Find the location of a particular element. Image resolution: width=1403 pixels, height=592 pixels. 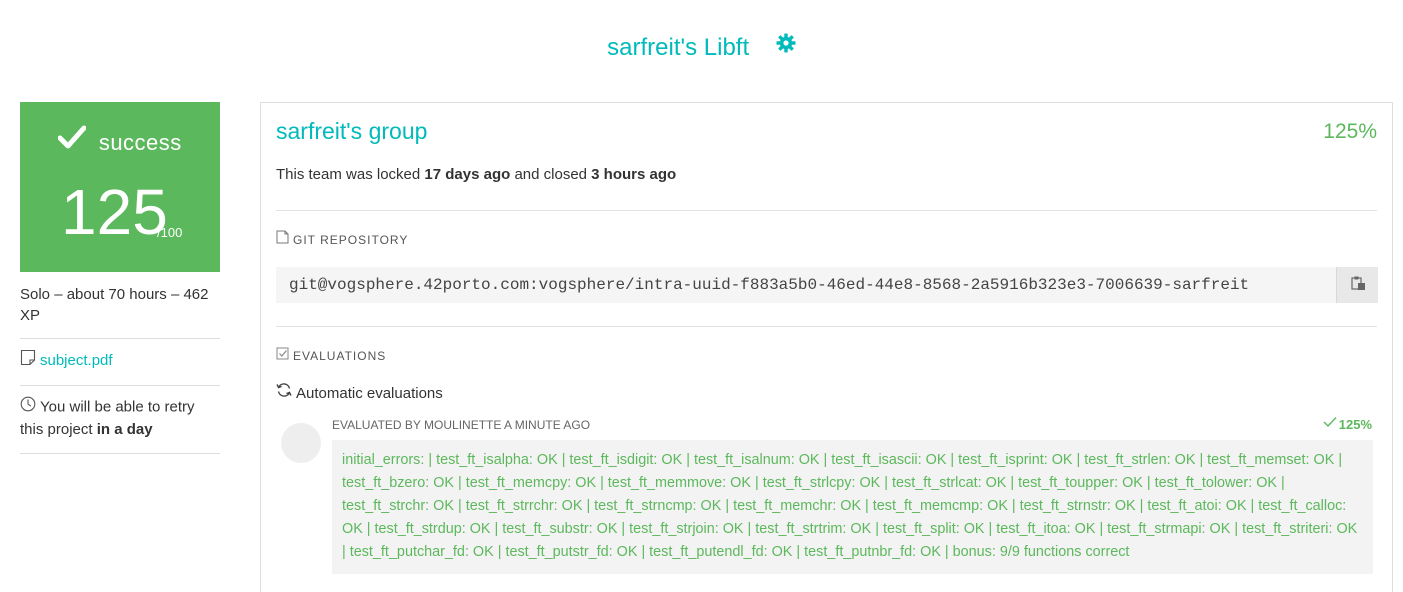

team-percent: 125% is located at coordinates (1350, 131).